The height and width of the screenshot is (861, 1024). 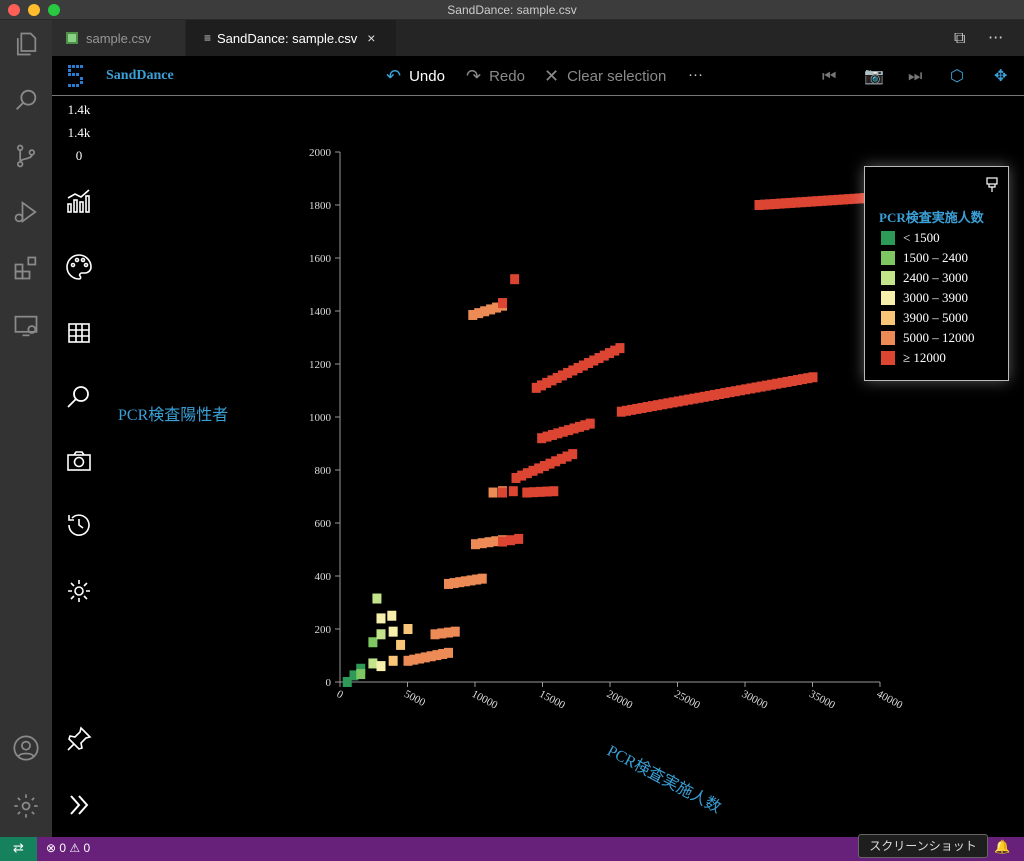 What do you see at coordinates (923, 846) in the screenshot?
I see `screenshot-tooltip: スクリーンショット` at bounding box center [923, 846].